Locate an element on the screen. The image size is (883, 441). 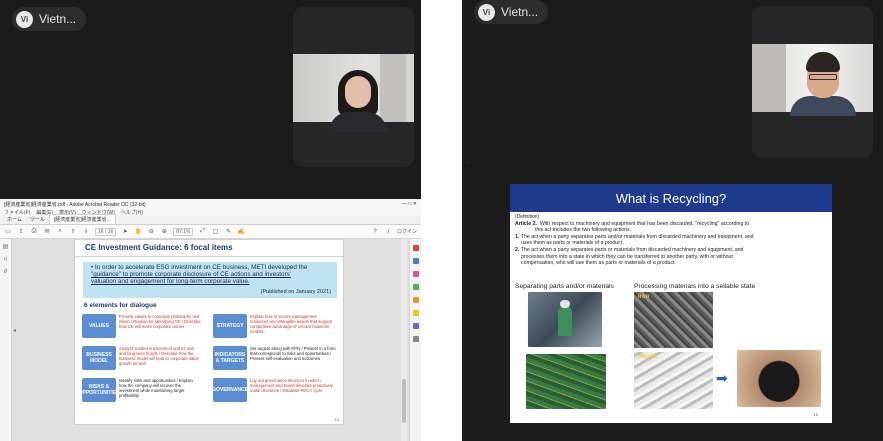
combine-icon is located at coordinates (415, 261).